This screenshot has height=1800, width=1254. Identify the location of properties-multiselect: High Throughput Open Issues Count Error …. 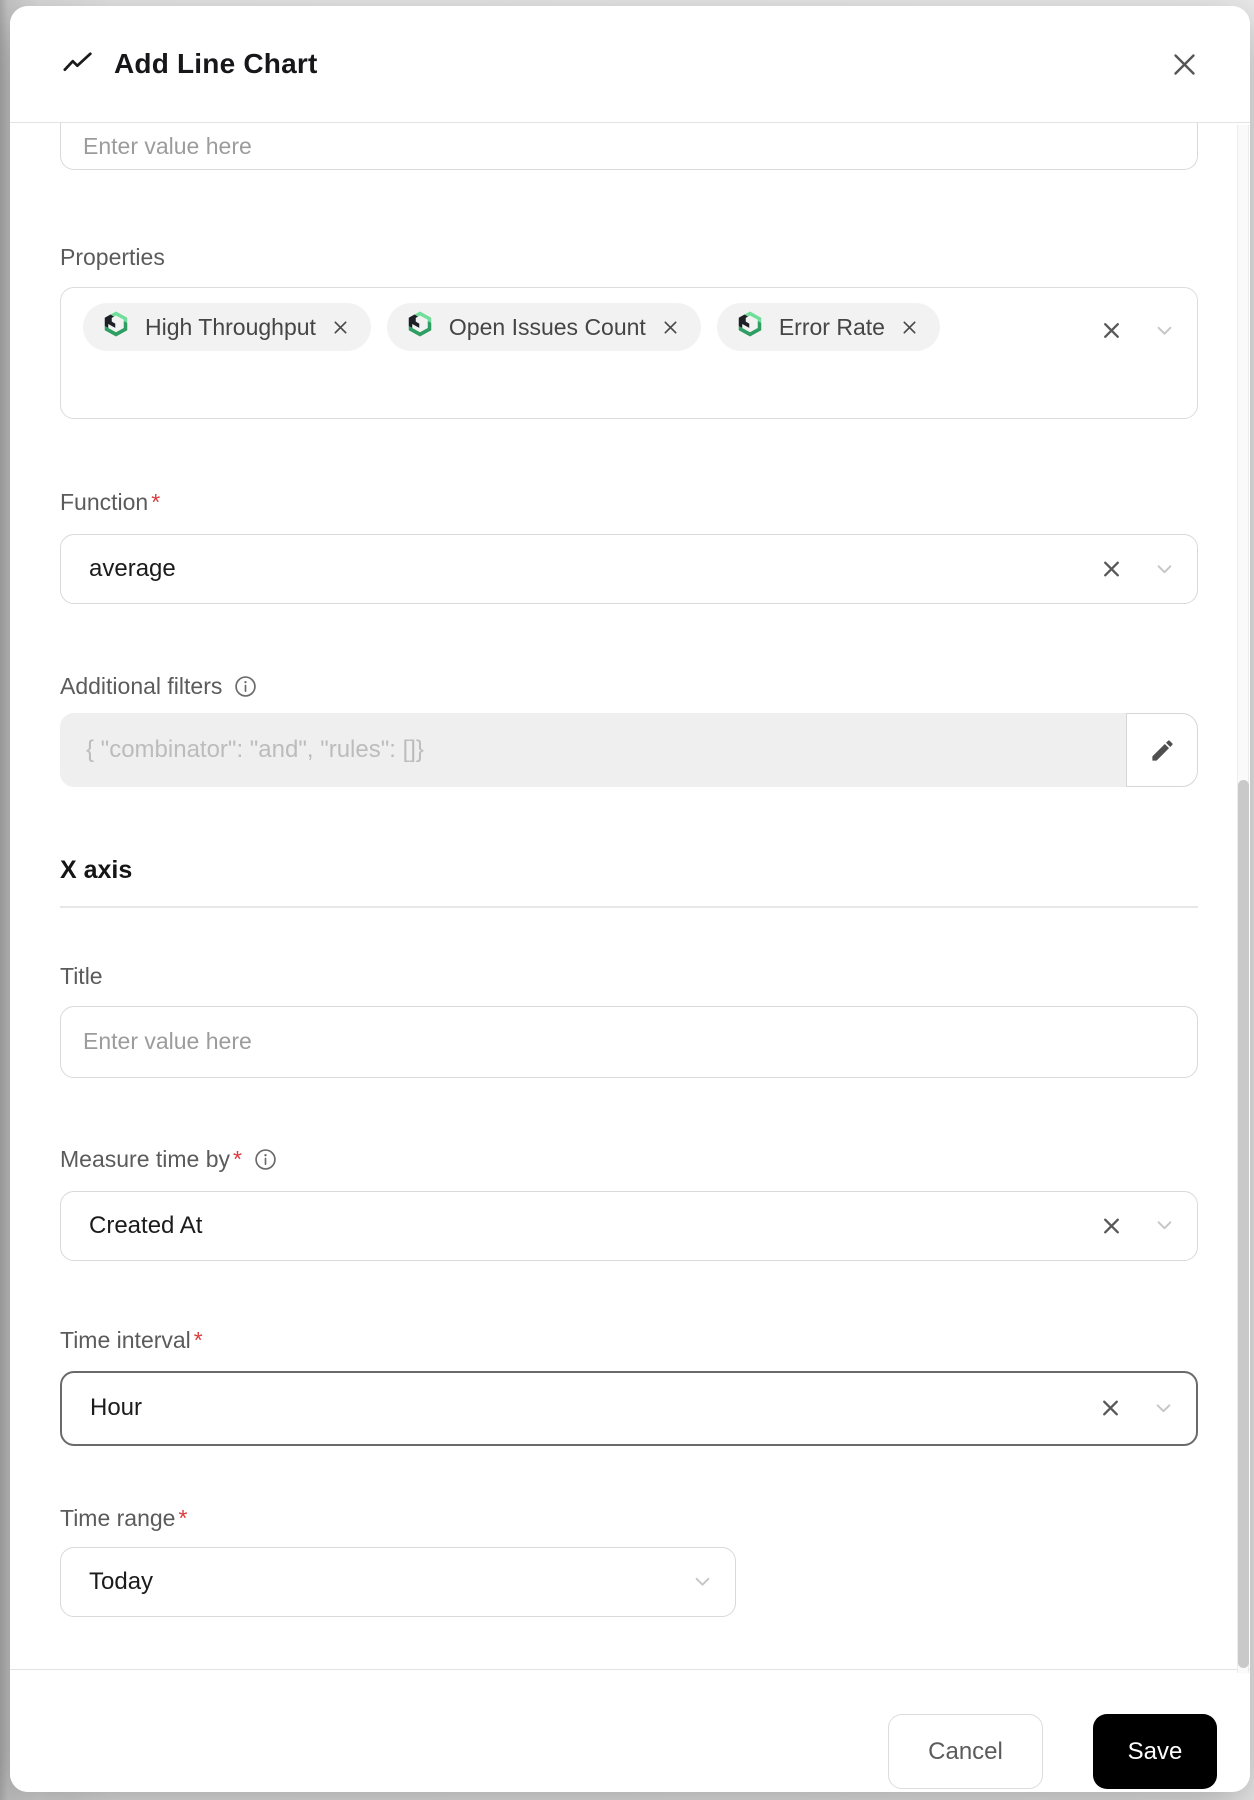
(629, 353).